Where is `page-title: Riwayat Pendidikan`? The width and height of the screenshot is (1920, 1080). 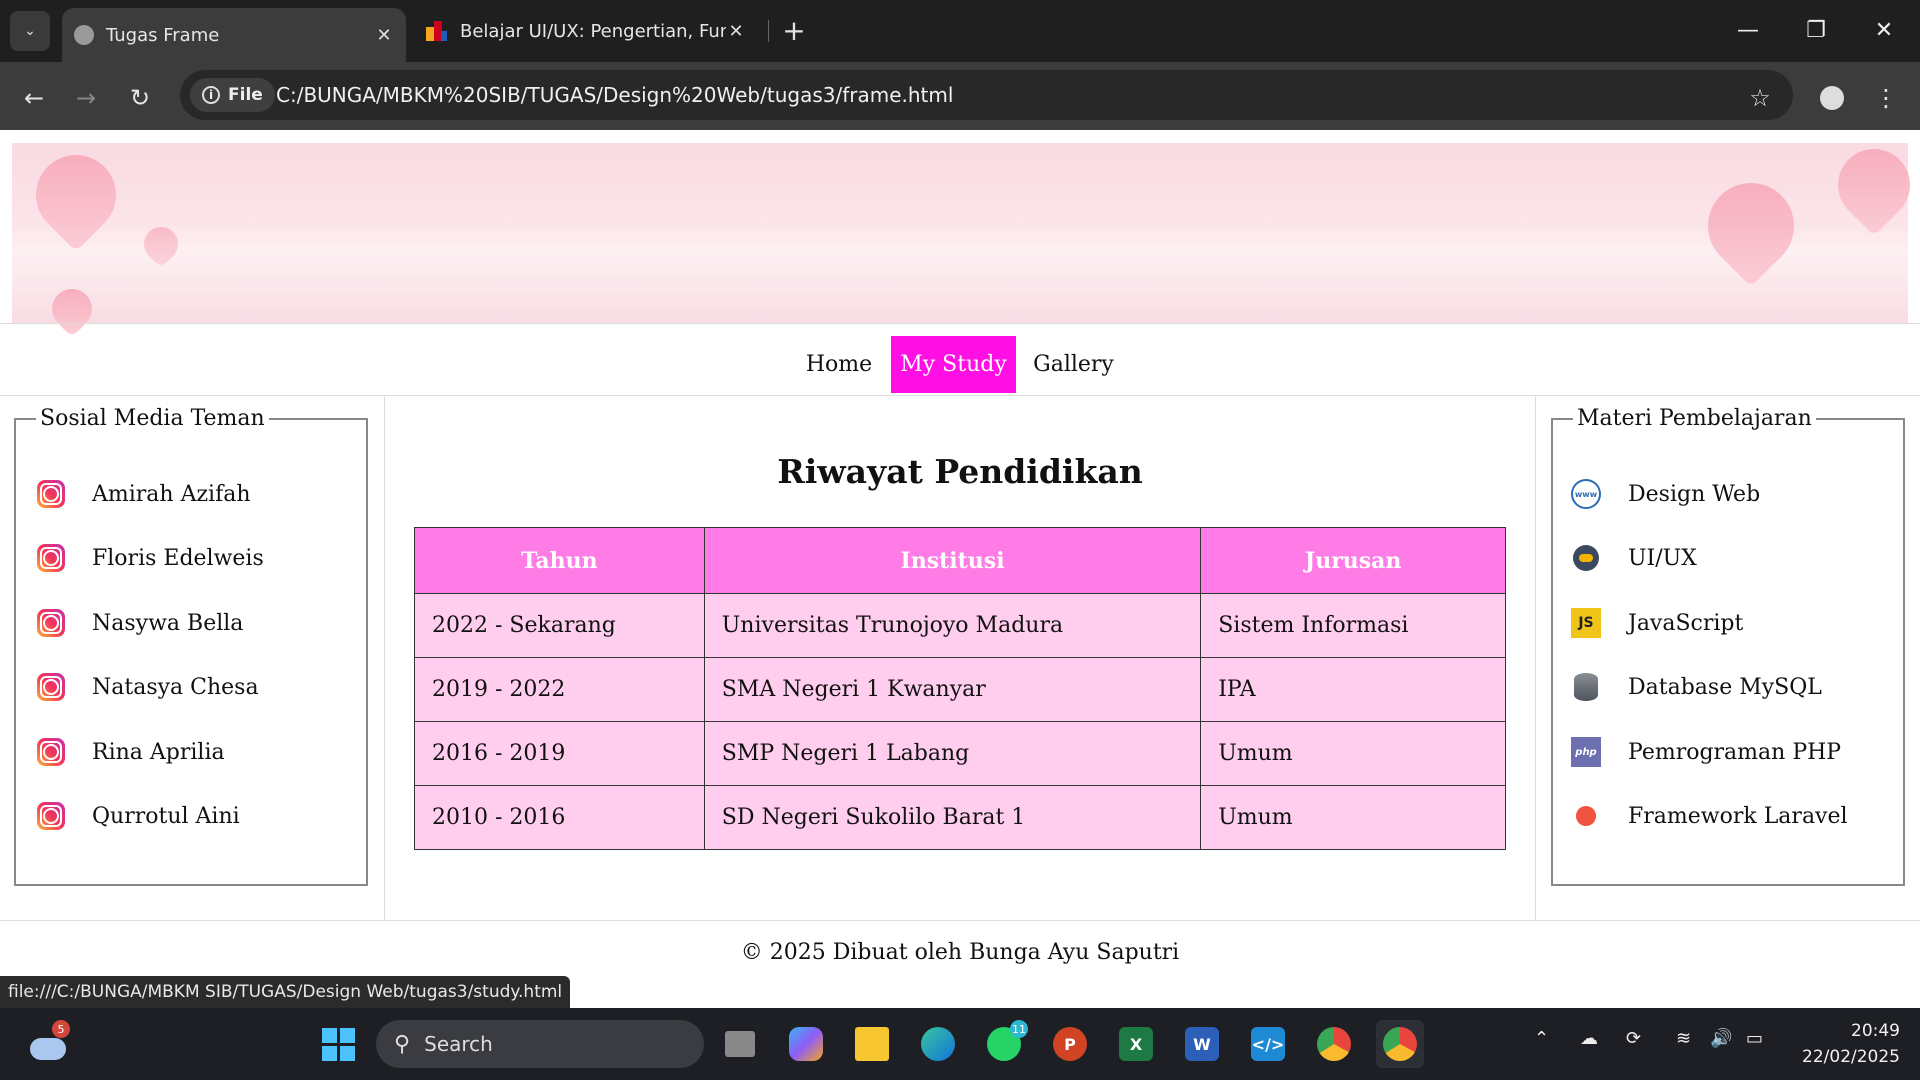 page-title: Riwayat Pendidikan is located at coordinates (960, 471).